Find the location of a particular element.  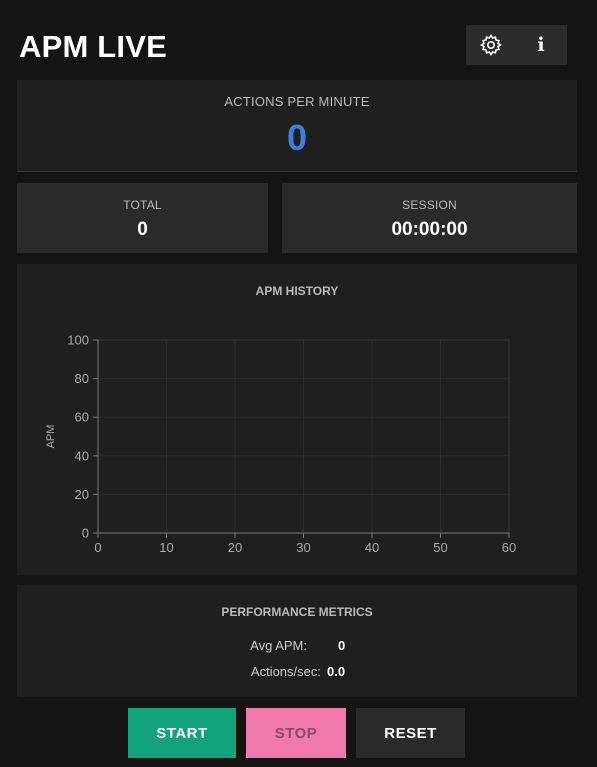

x-tick-label: 30 is located at coordinates (303, 547).